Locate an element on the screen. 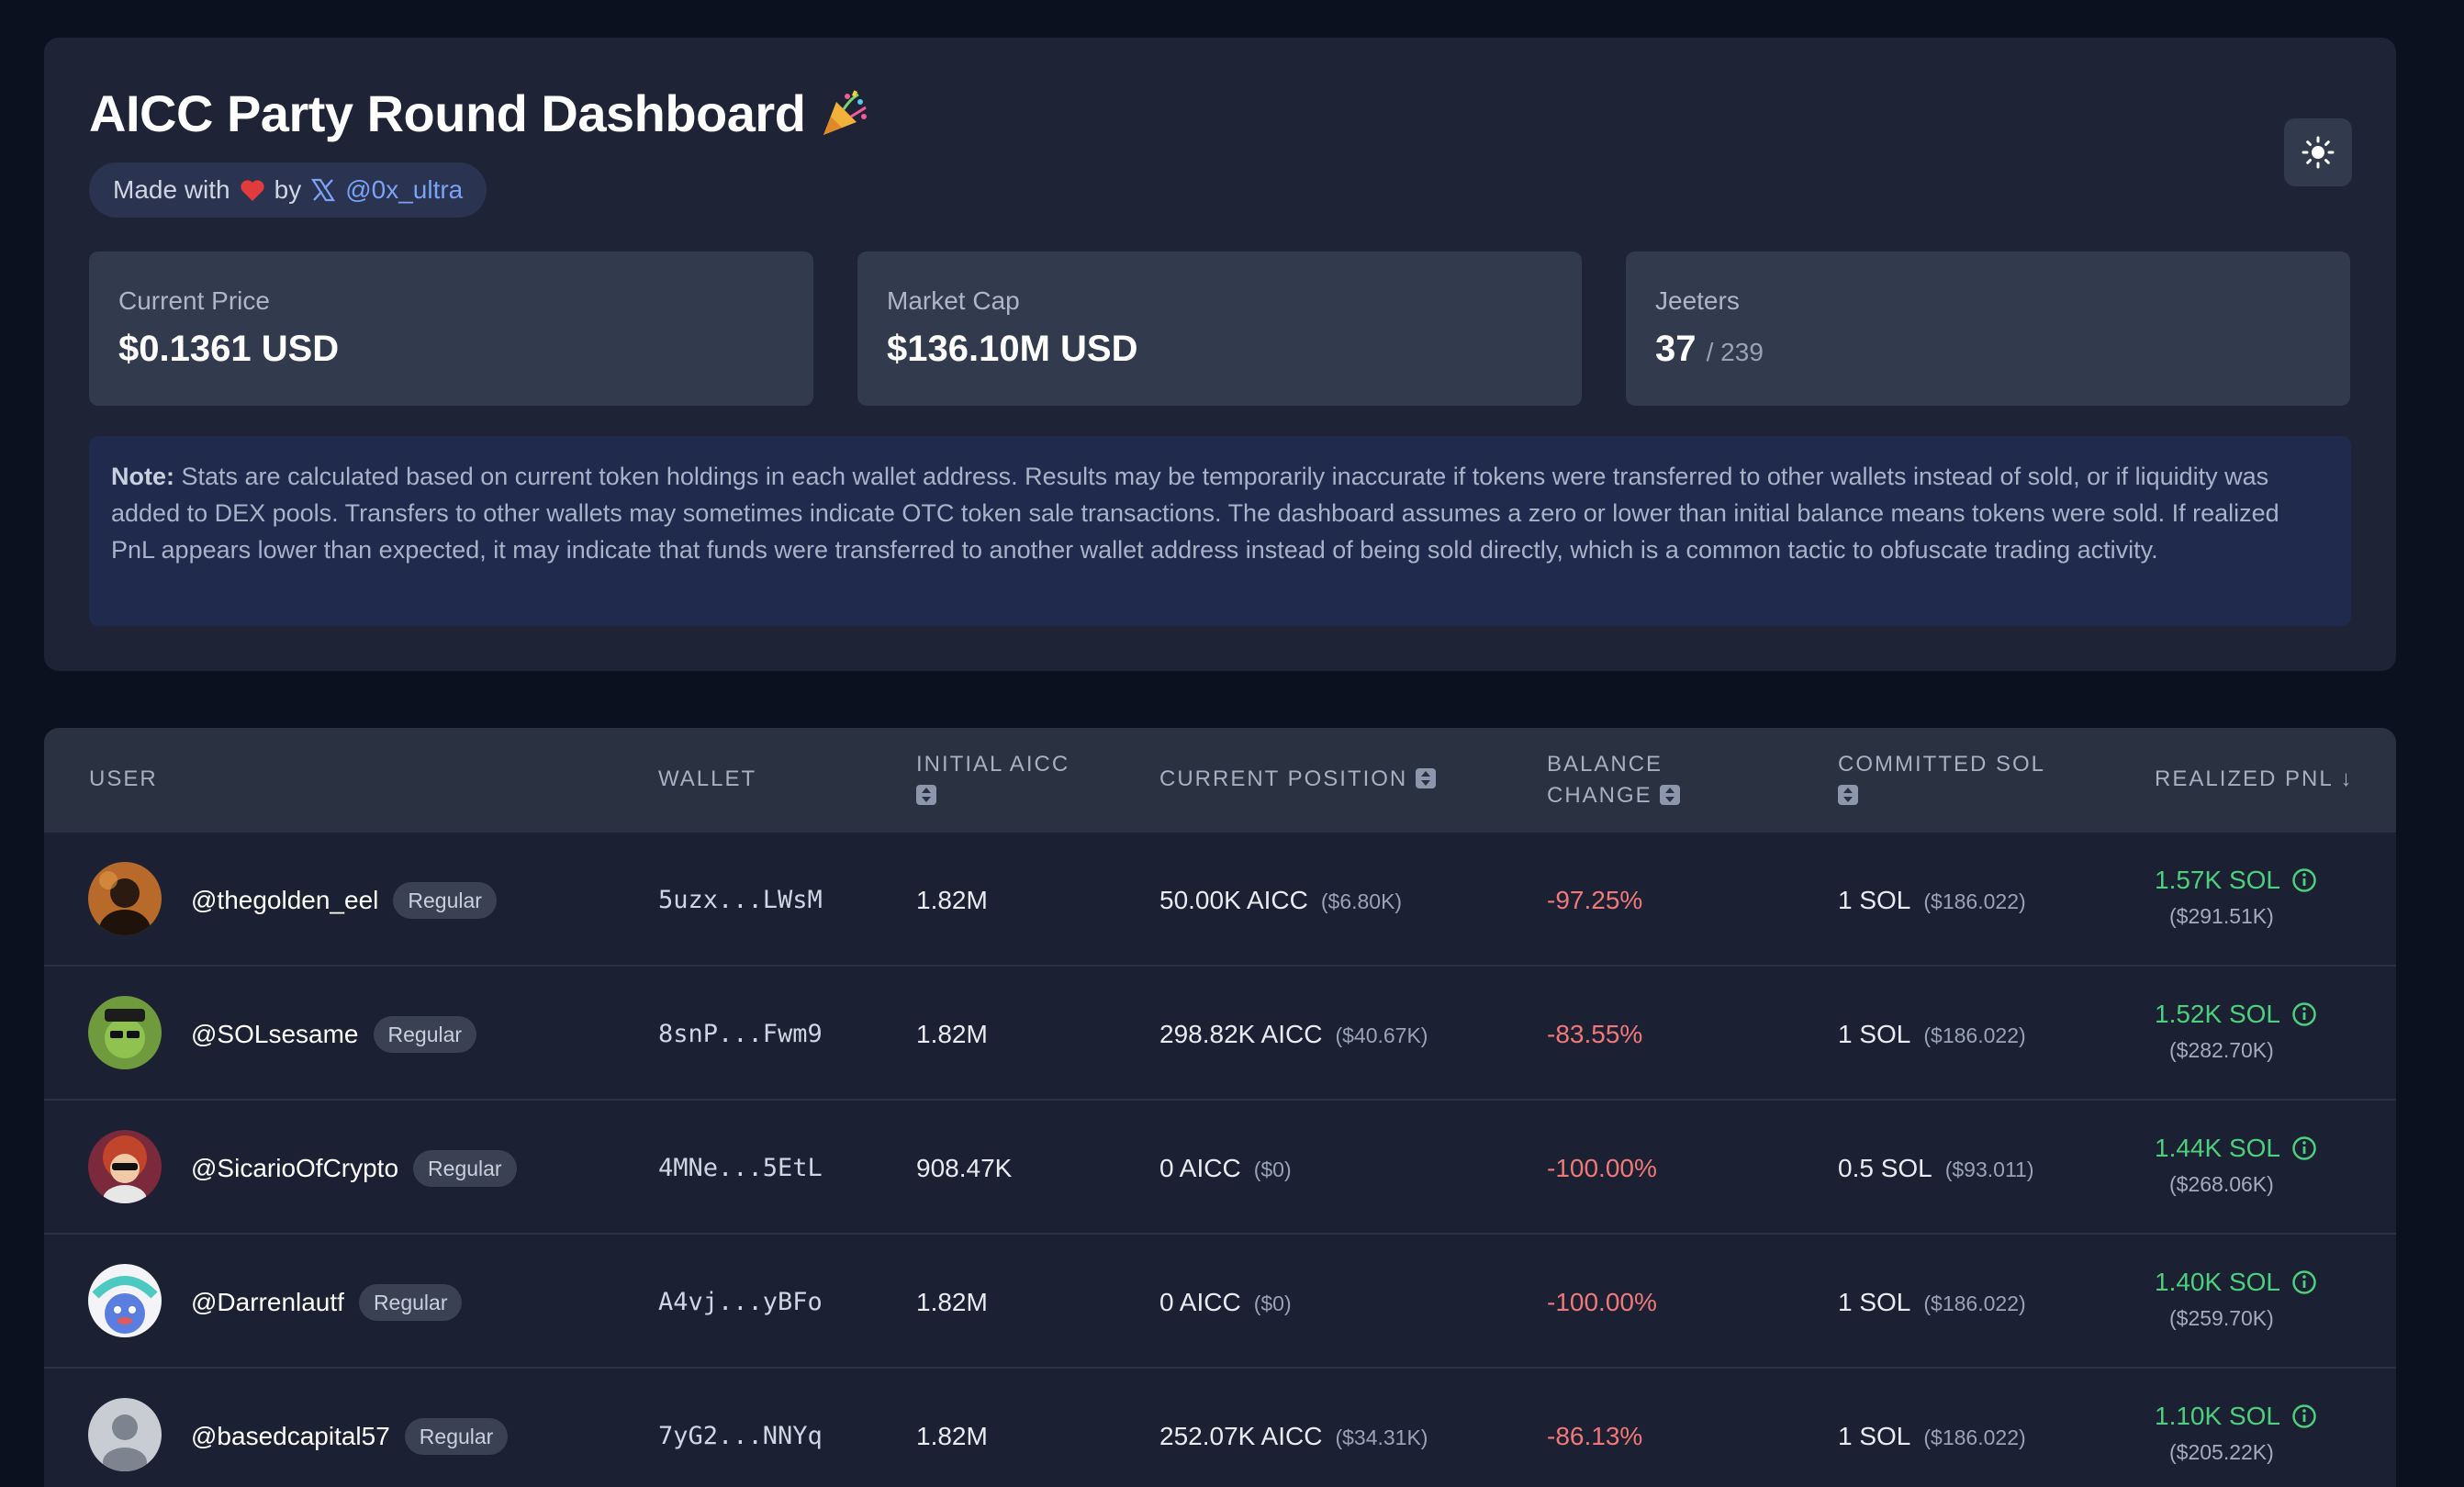 The image size is (2464, 1487). username-text: @Darrenlautf is located at coordinates (267, 1302).